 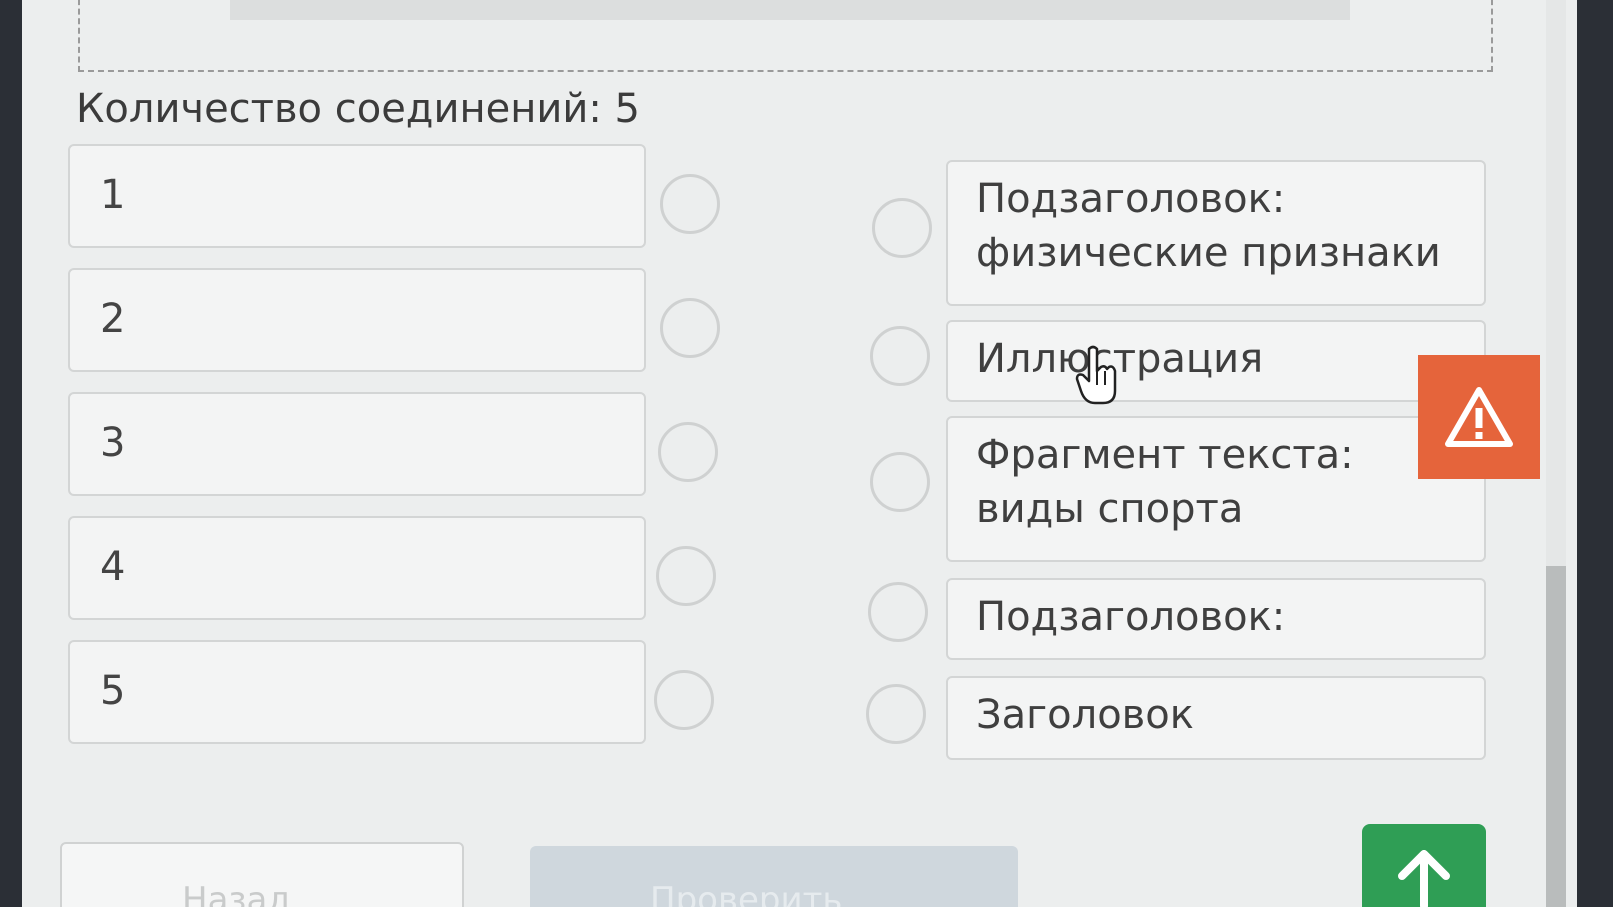 What do you see at coordinates (1165, 482) in the screenshot?
I see `right-item-label: Фрагмент текста: виды спорта` at bounding box center [1165, 482].